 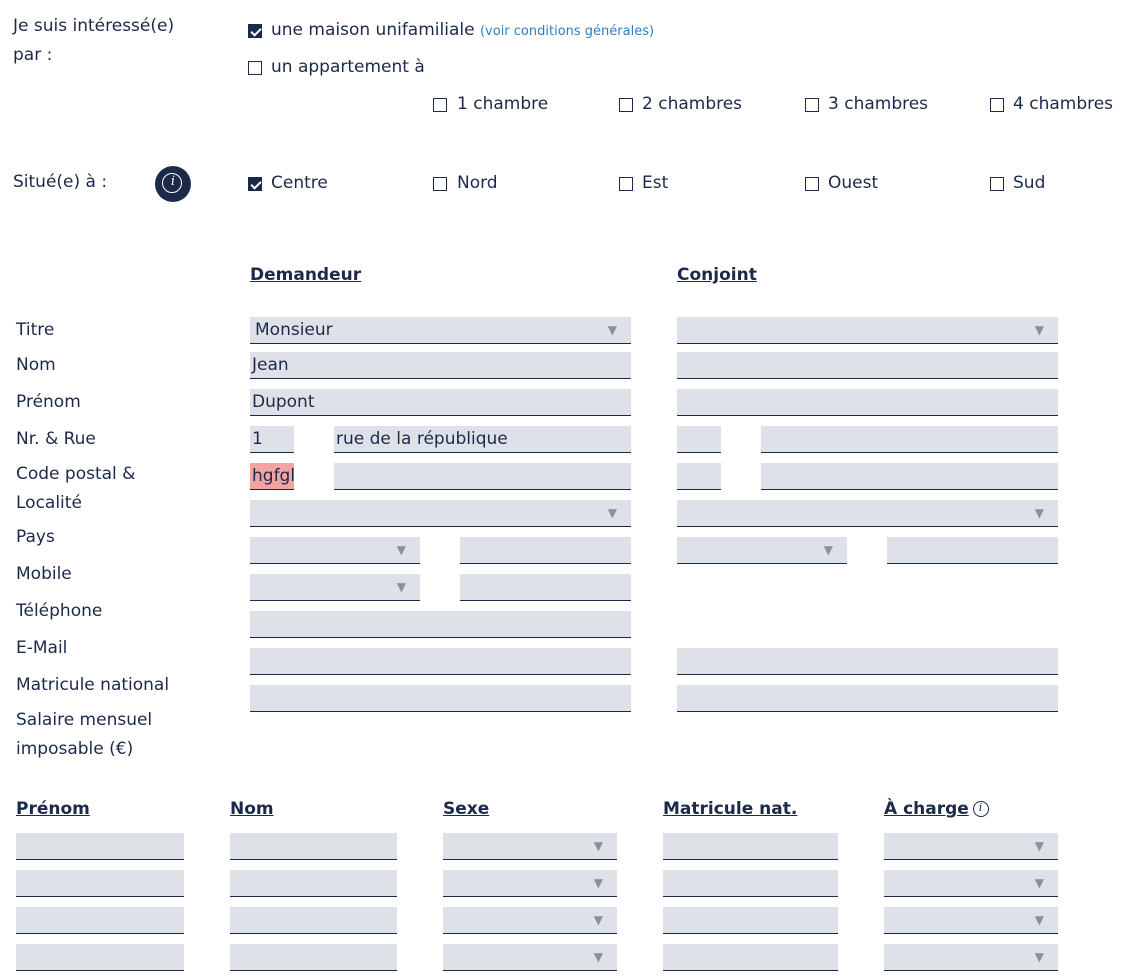 What do you see at coordinates (972, 550) in the screenshot?
I see `spouse-mobile-input` at bounding box center [972, 550].